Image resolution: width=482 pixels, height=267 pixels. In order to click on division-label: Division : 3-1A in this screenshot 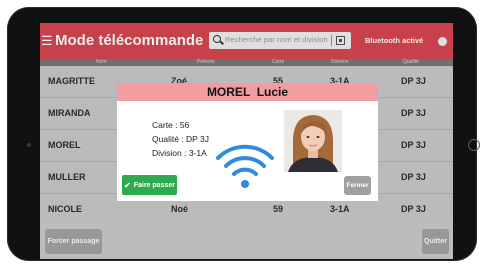, I will do `click(179, 153)`.